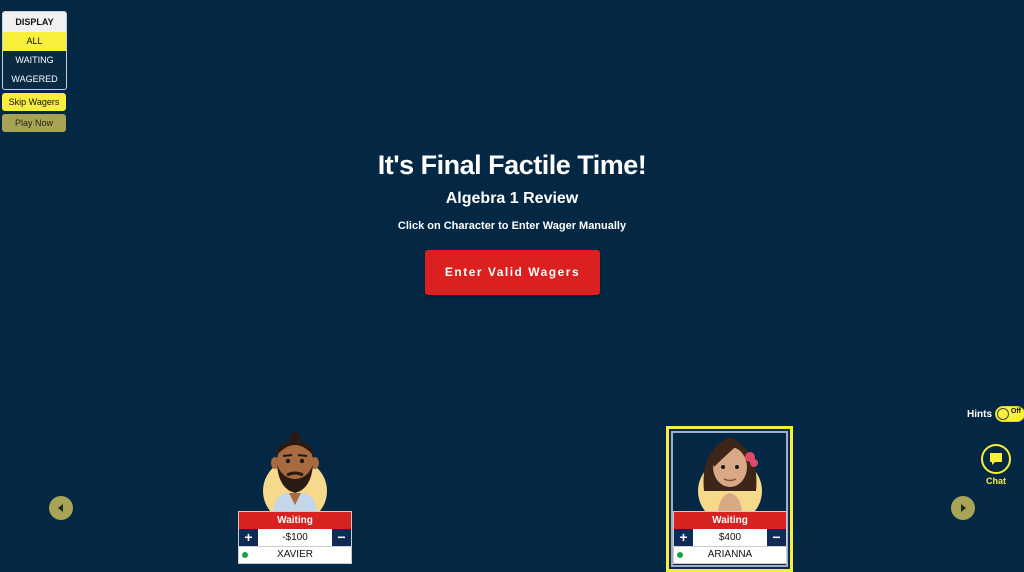 The height and width of the screenshot is (572, 1024). I want to click on hints-toggle-label: Off, so click(1015, 411).